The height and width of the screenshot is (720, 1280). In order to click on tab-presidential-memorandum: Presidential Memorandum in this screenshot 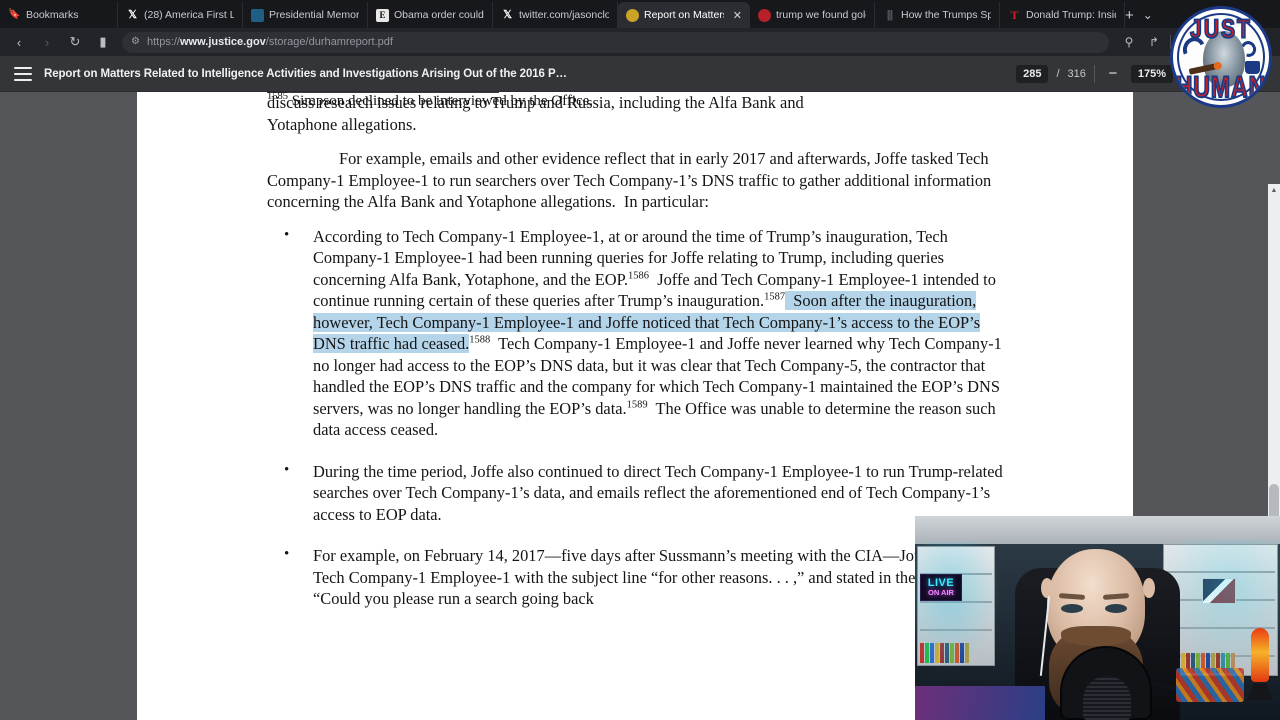, I will do `click(305, 15)`.